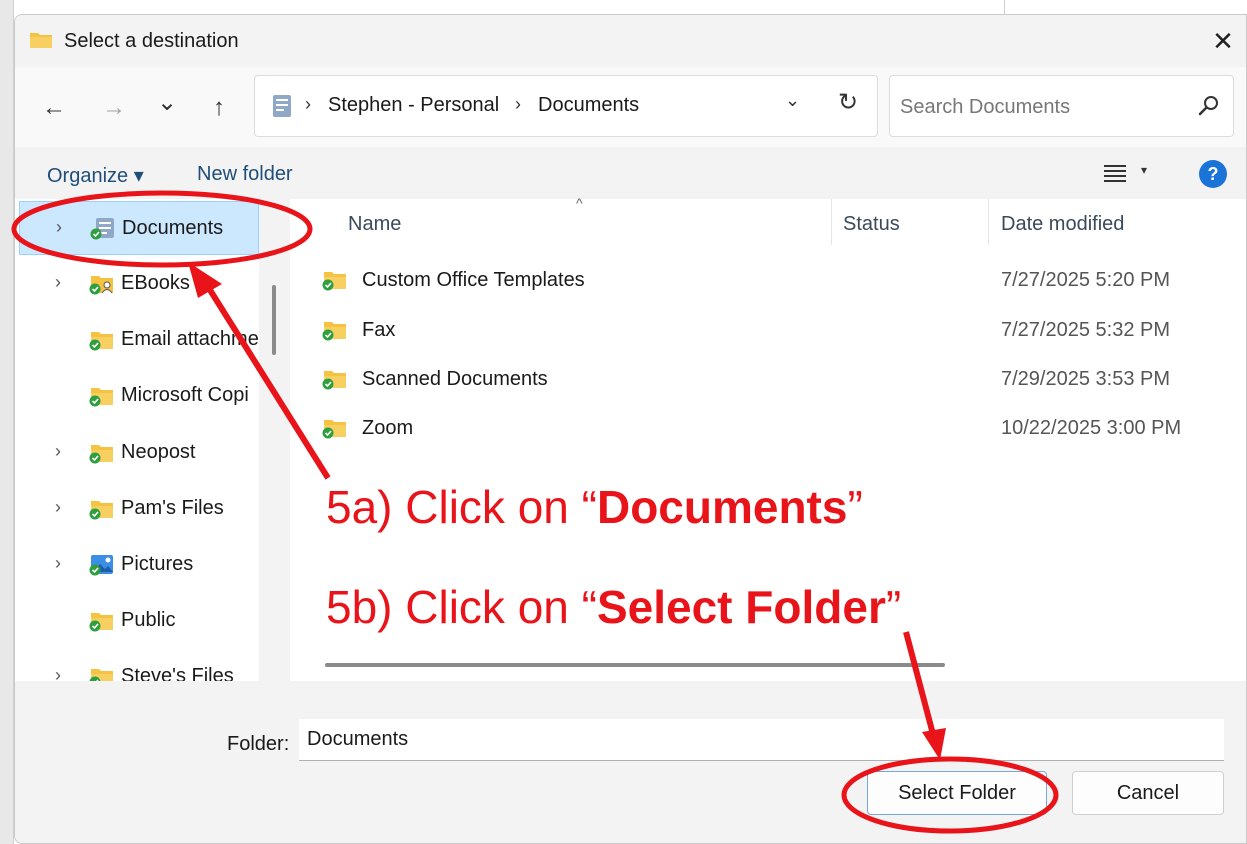  What do you see at coordinates (741, 607) in the screenshot?
I see `instruction-step-b-target: Select Folder` at bounding box center [741, 607].